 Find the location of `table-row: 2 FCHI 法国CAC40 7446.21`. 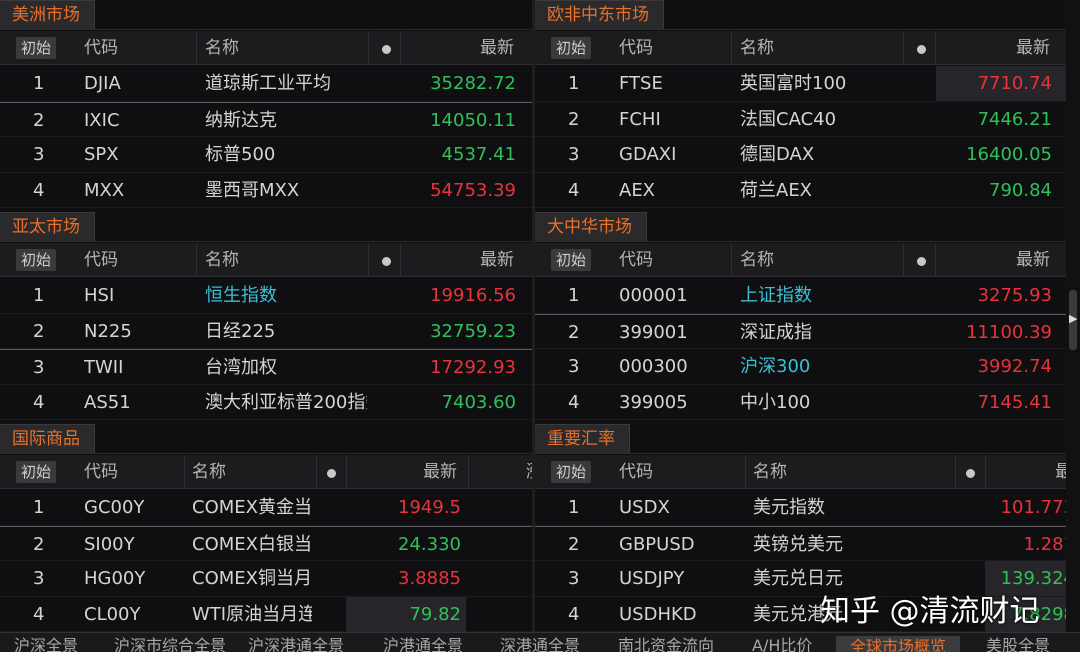

table-row: 2 FCHI 法国CAC40 7446.21 is located at coordinates (800, 119).